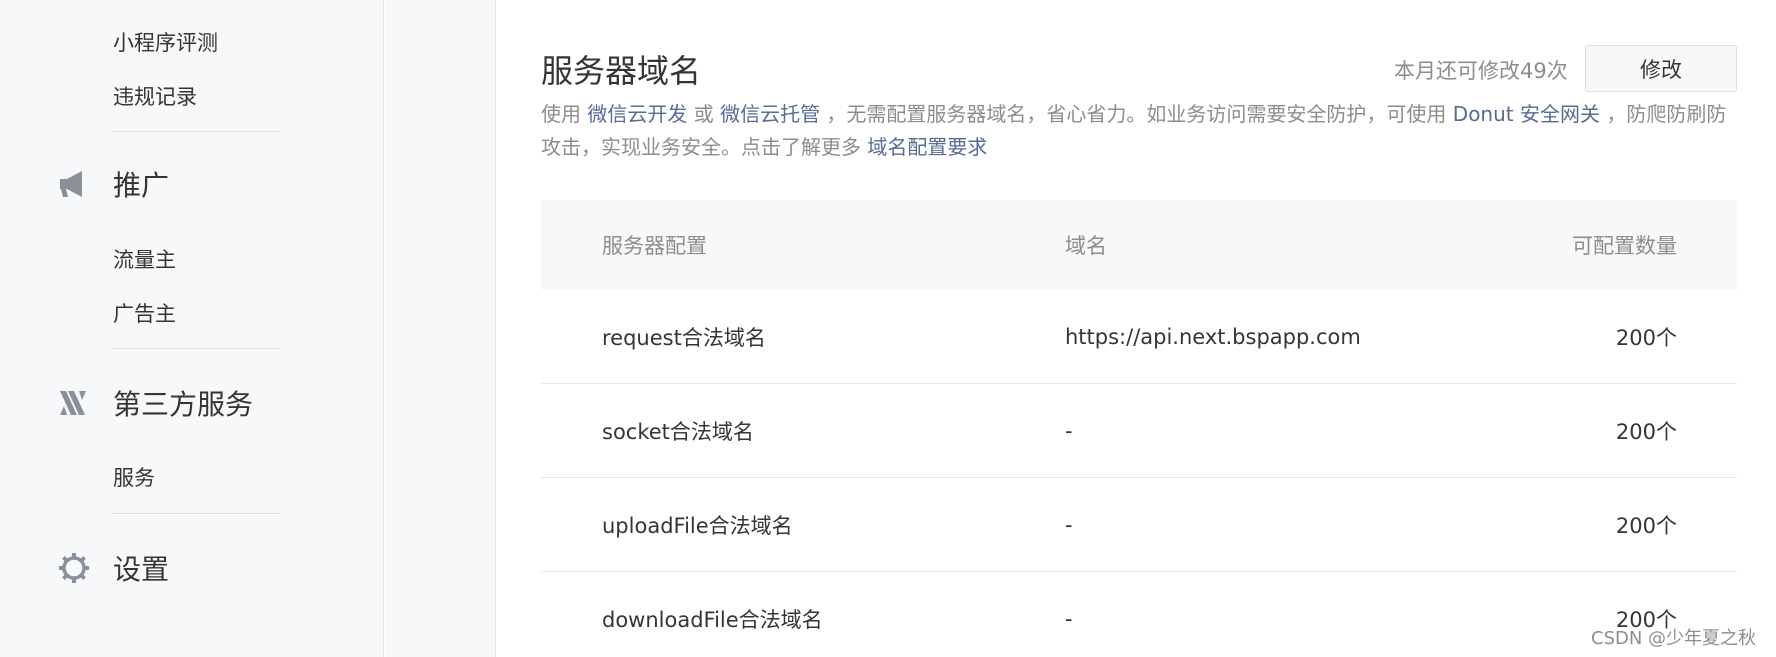  I want to click on link-domain-config-requirements: 域名配置要求, so click(927, 147).